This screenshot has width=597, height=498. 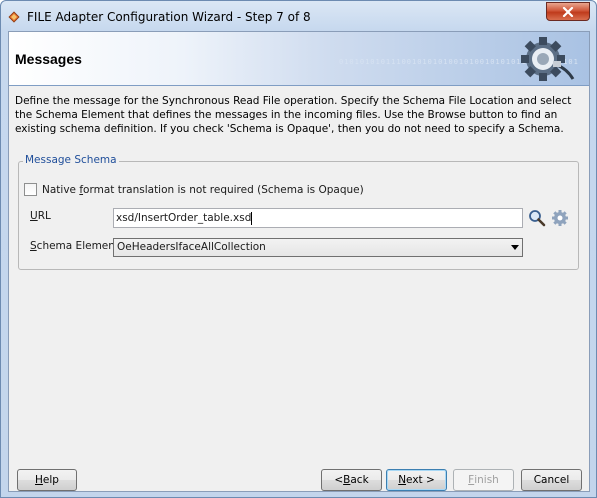 I want to click on group-legend: Message Schema, so click(x=71, y=160).